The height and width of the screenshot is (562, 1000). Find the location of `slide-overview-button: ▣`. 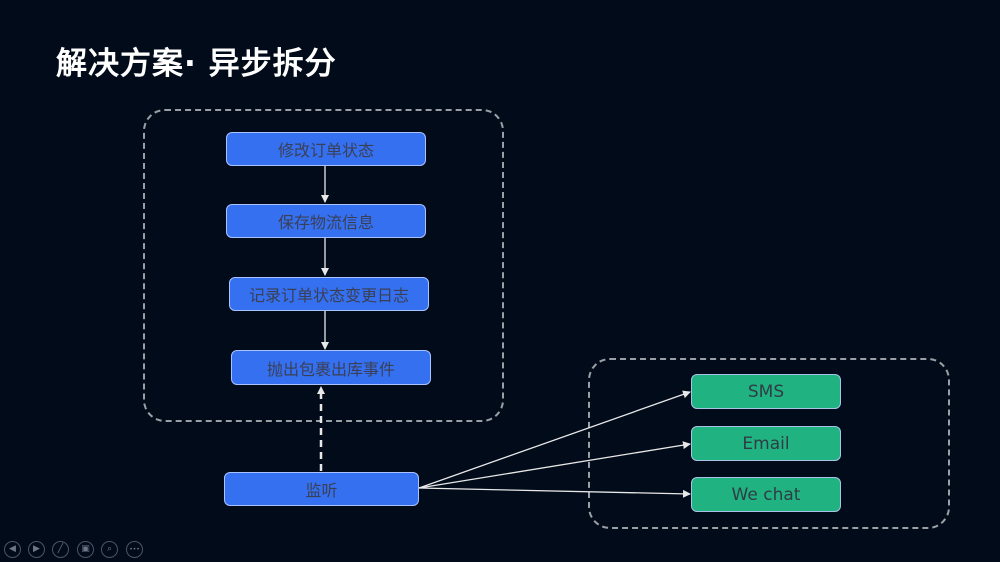

slide-overview-button: ▣ is located at coordinates (85, 549).